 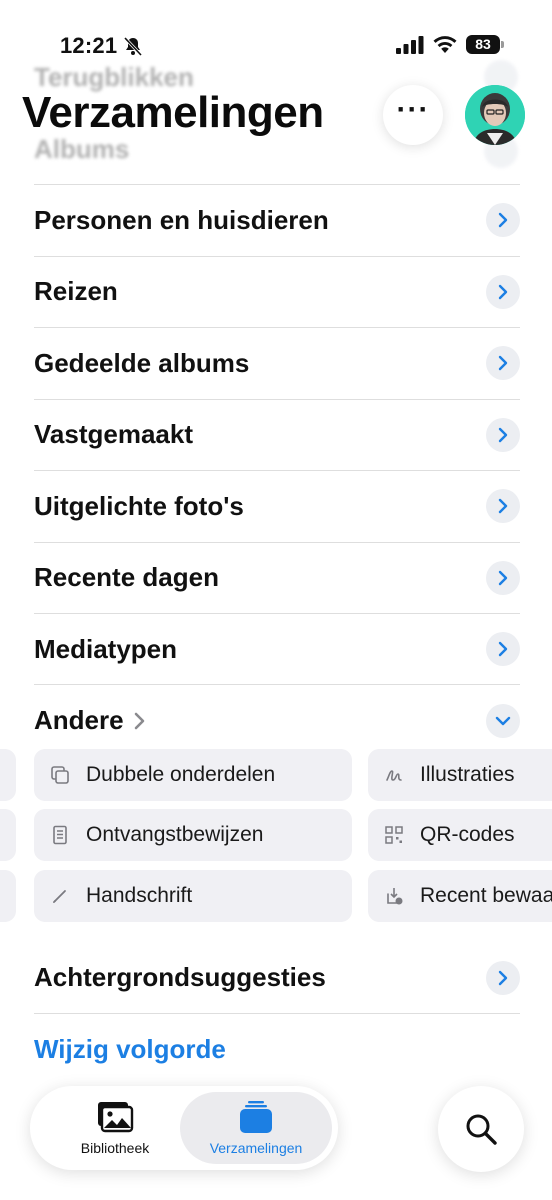 I want to click on avatar, so click(x=495, y=115).